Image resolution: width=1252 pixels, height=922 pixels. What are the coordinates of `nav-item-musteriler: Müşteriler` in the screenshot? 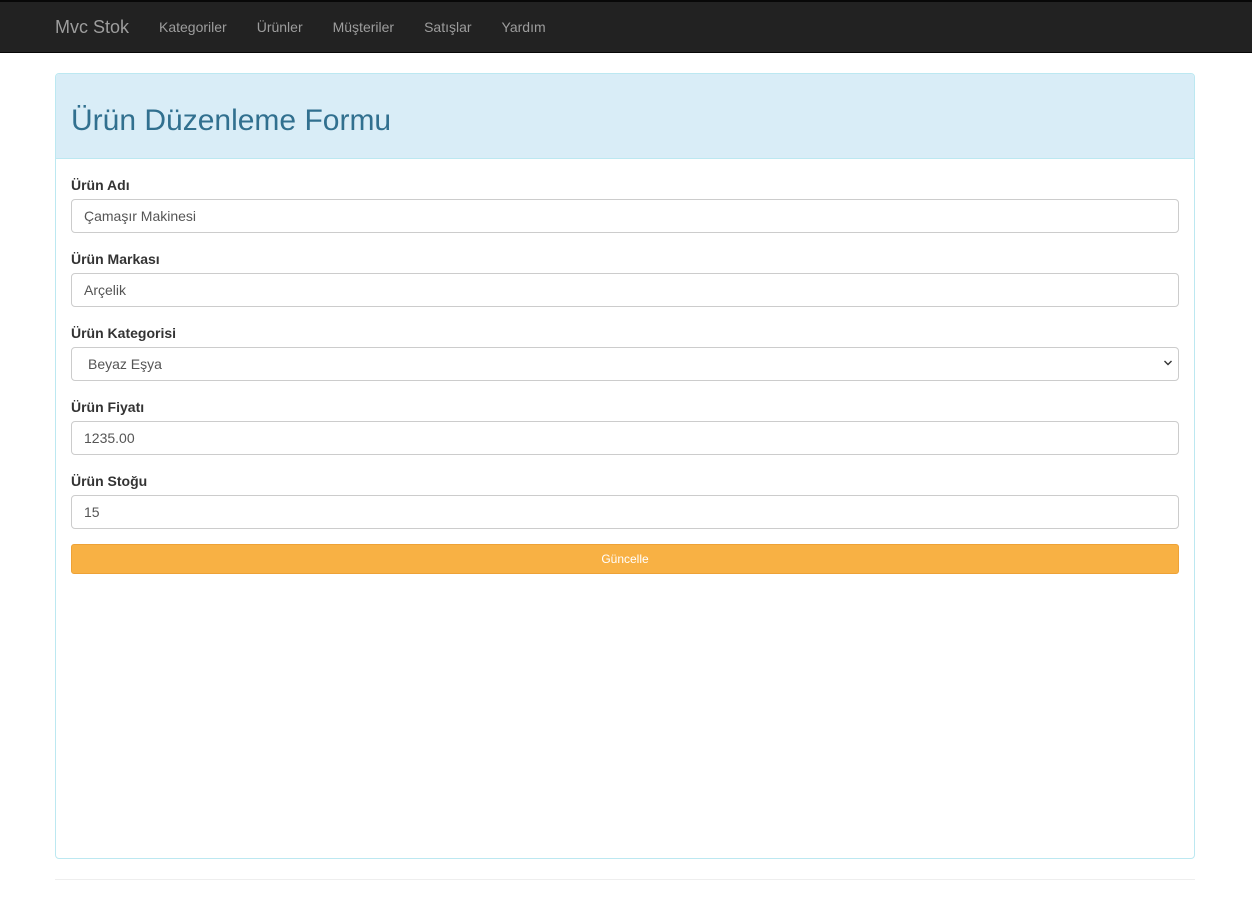 It's located at (363, 27).